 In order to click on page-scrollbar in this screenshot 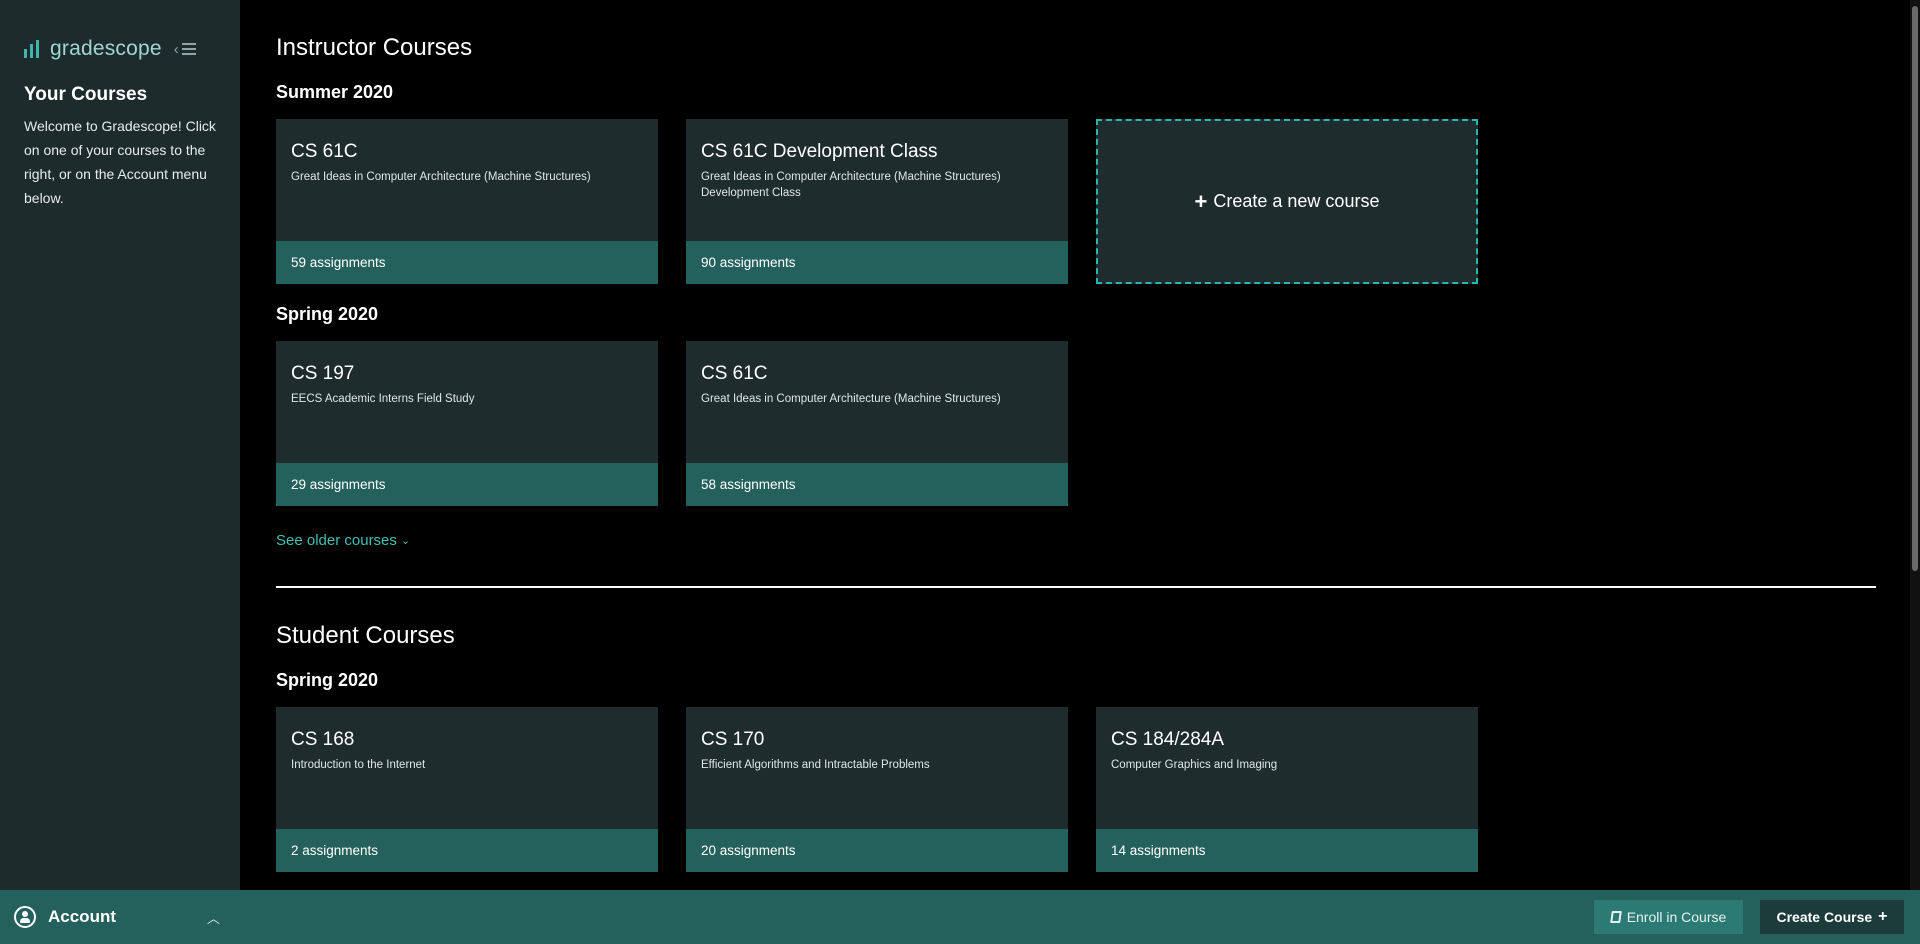, I will do `click(1915, 445)`.